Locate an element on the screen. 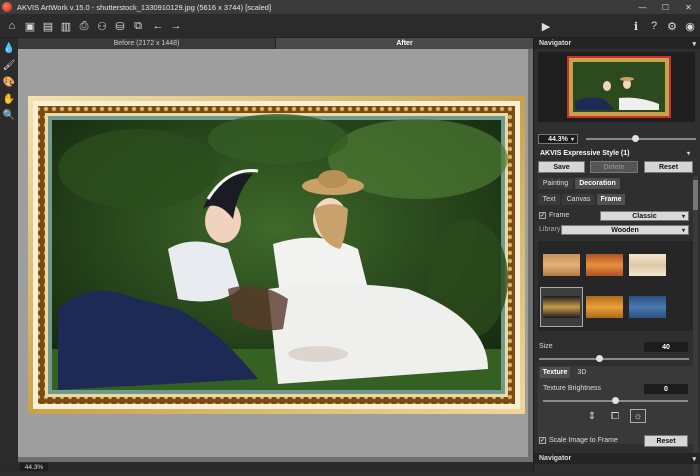  hand-tool-icon: ✋ is located at coordinates (9, 99).